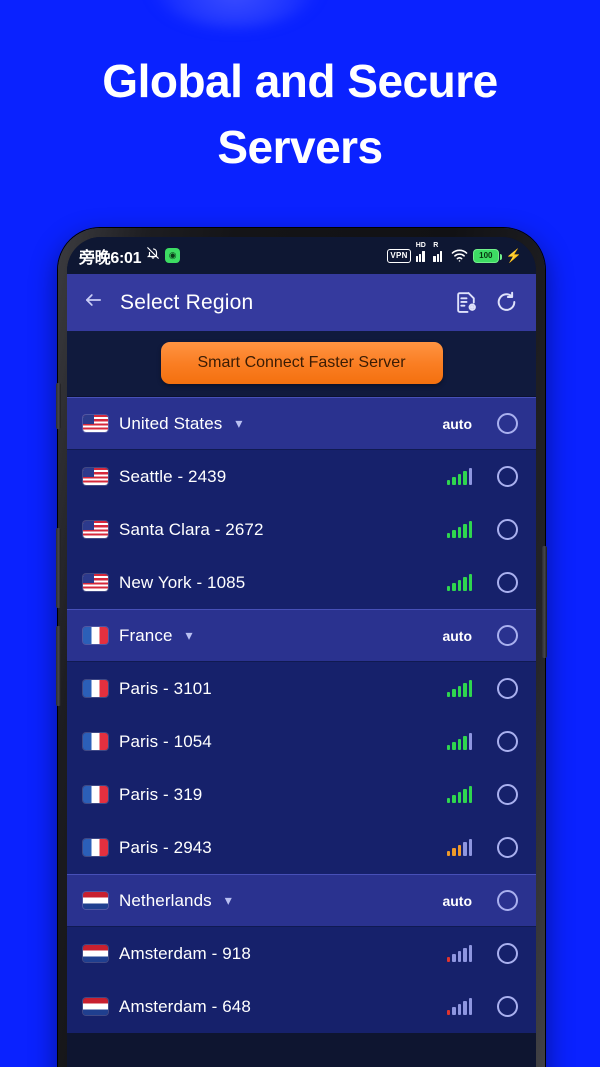  I want to click on app-bar: Select Region, so click(301, 302).